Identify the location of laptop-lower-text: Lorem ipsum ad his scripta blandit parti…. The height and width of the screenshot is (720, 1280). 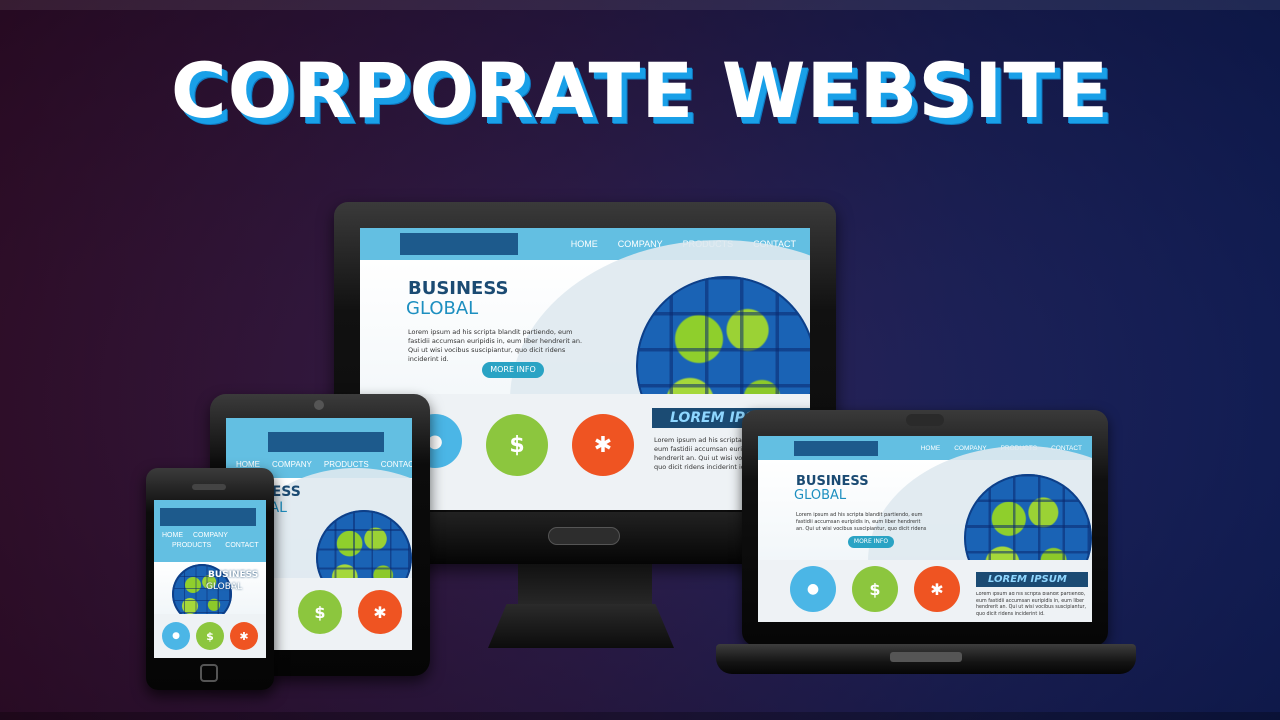
(1031, 604).